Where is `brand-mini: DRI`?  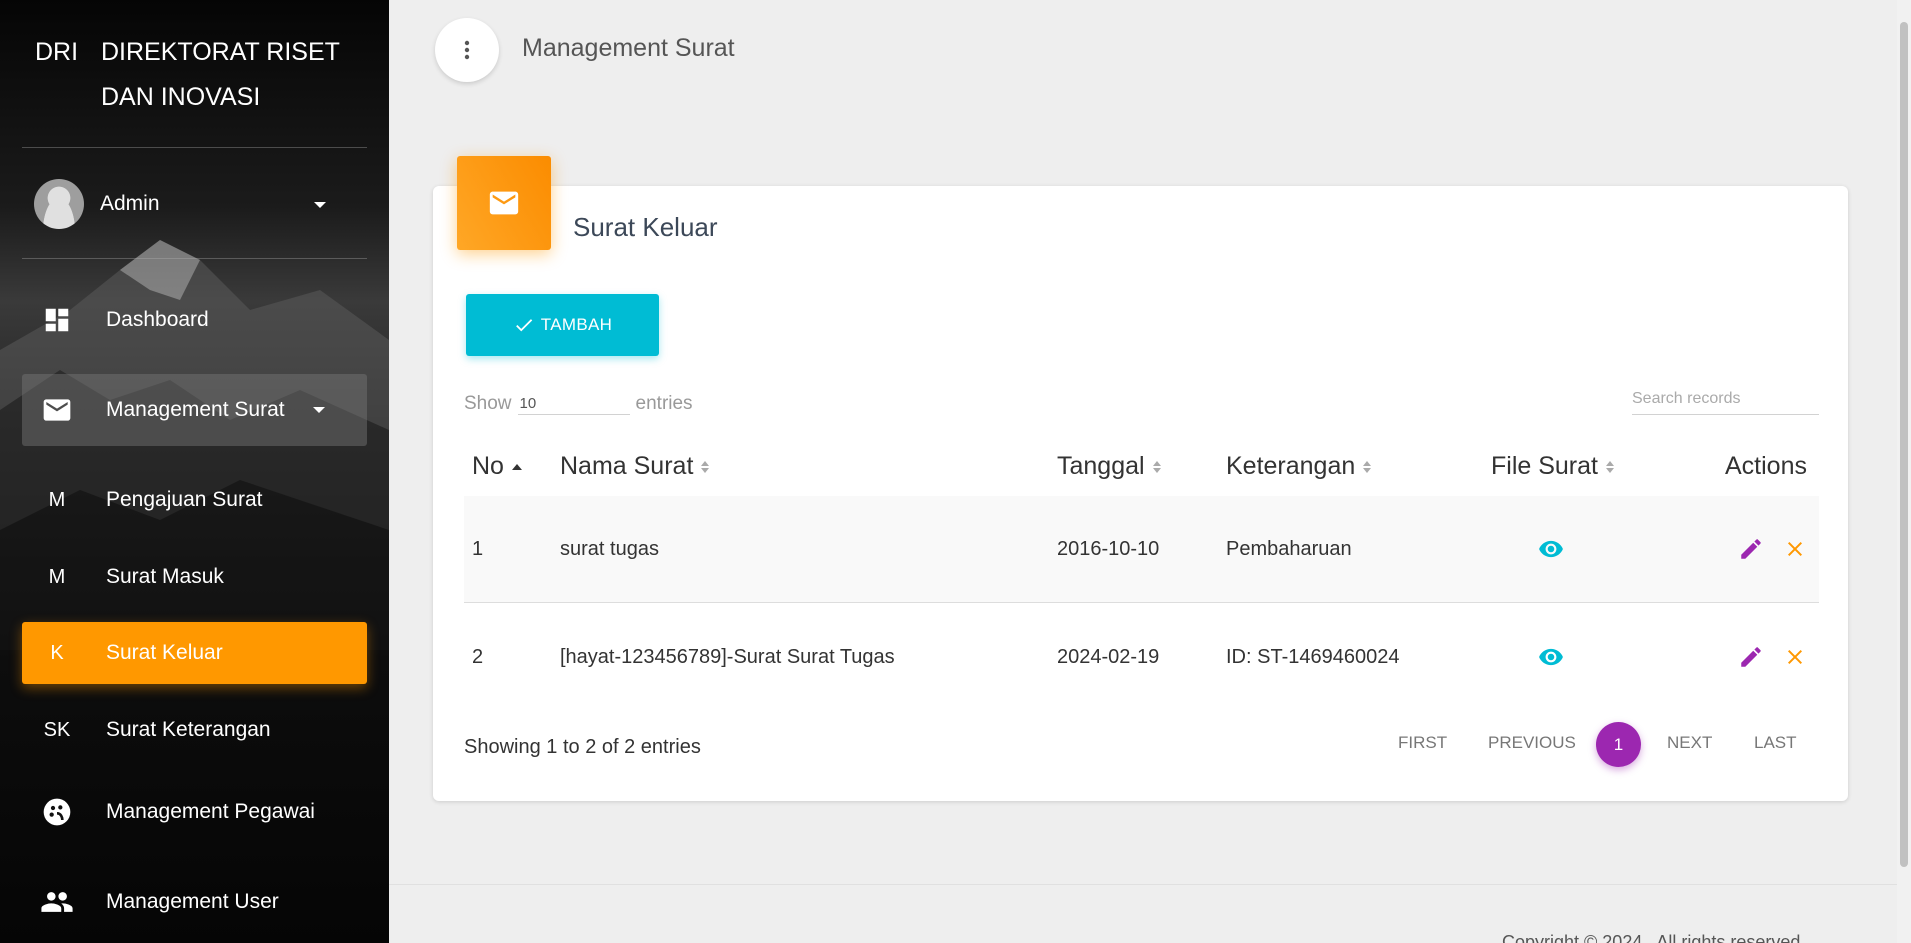
brand-mini: DRI is located at coordinates (57, 52).